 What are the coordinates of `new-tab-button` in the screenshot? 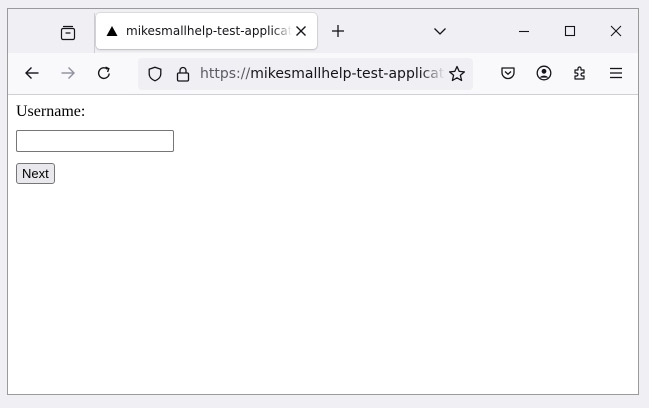 It's located at (338, 31).